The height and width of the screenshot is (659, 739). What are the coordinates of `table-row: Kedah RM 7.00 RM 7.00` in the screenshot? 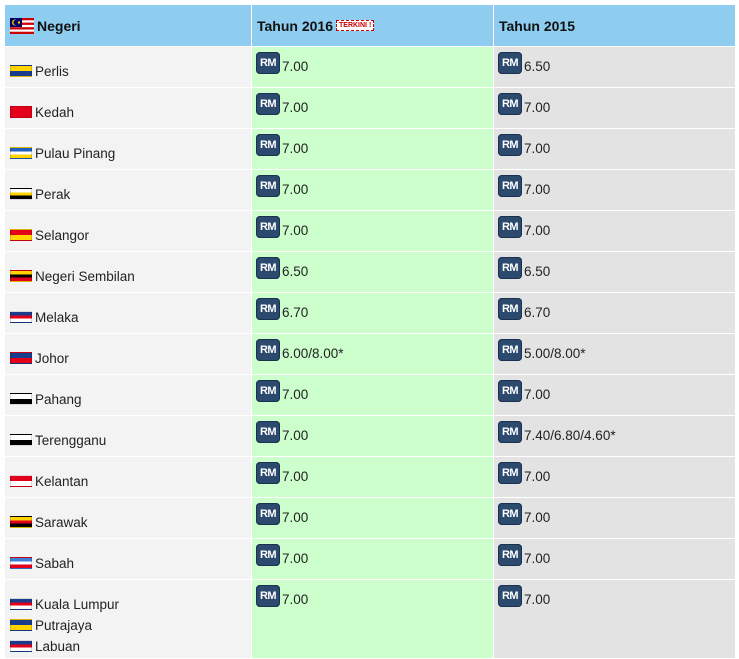 It's located at (370, 108).